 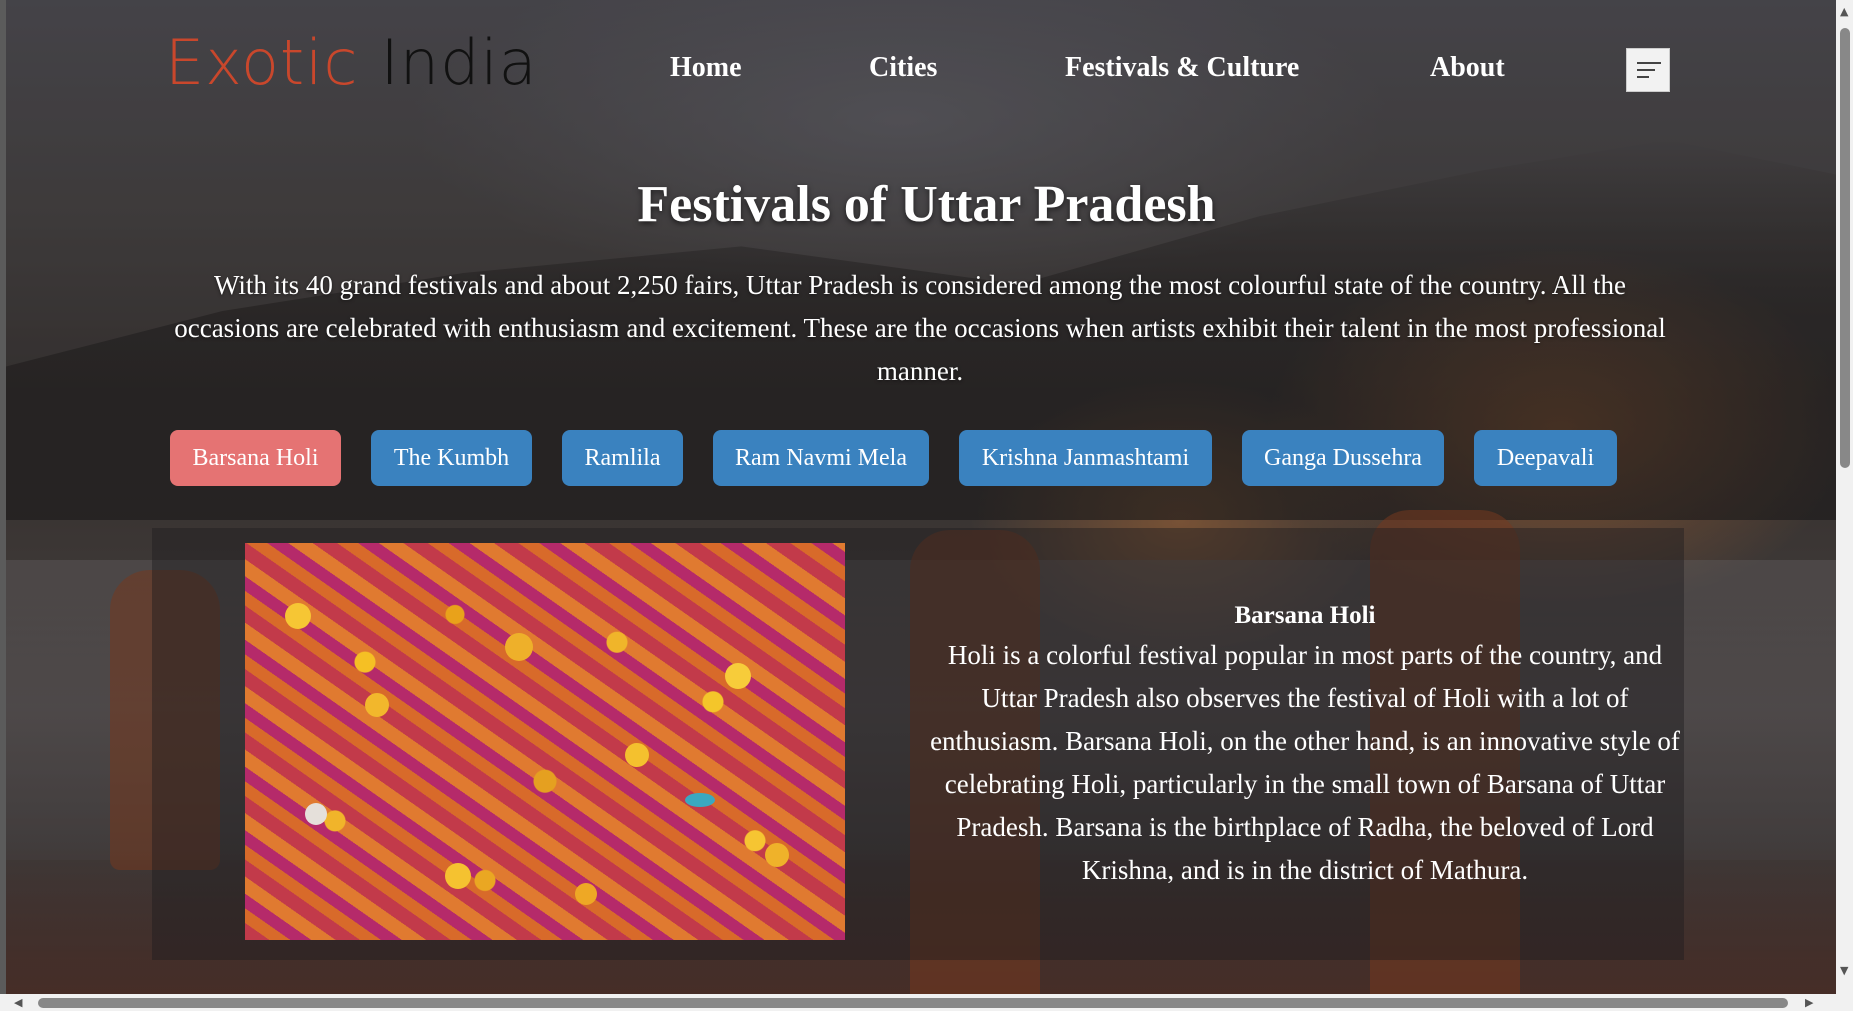 What do you see at coordinates (1844, 970) in the screenshot?
I see `scroll-down-icon: ▼` at bounding box center [1844, 970].